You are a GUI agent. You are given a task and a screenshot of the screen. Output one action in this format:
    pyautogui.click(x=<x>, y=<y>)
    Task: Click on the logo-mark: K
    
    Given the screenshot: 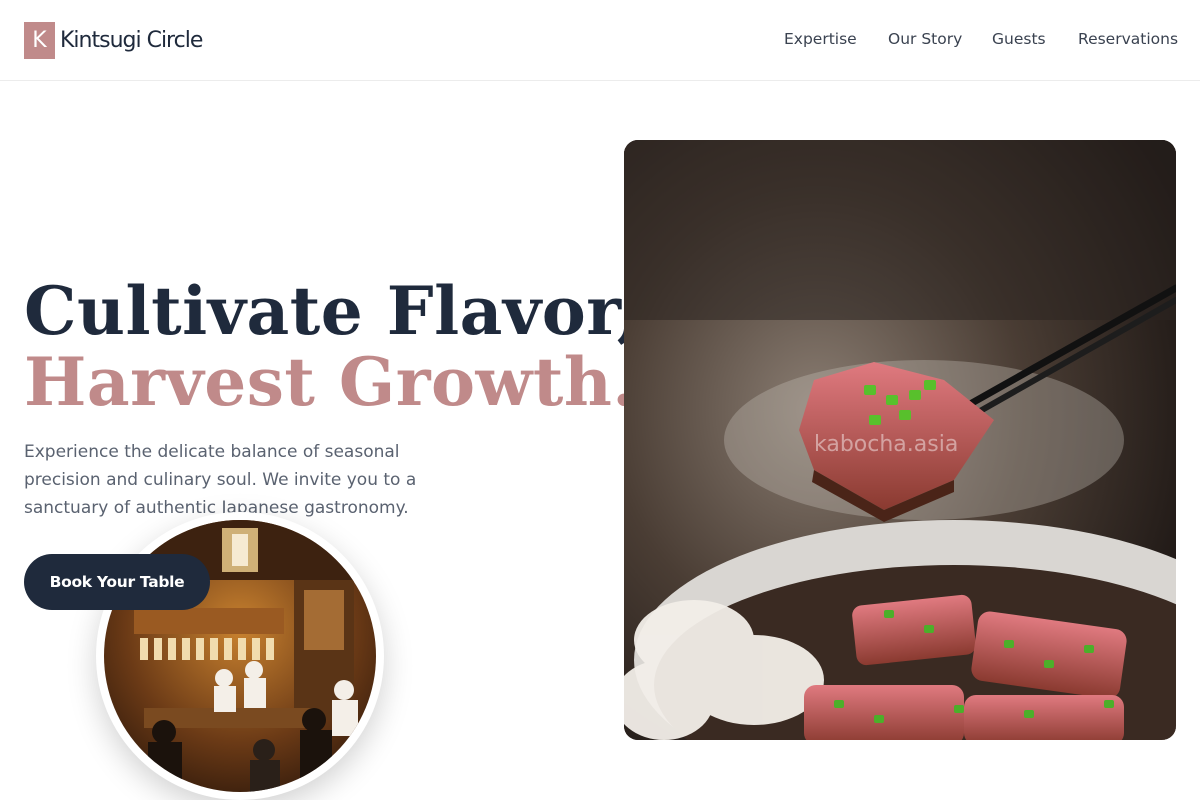 What is the action you would take?
    pyautogui.click(x=39, y=40)
    